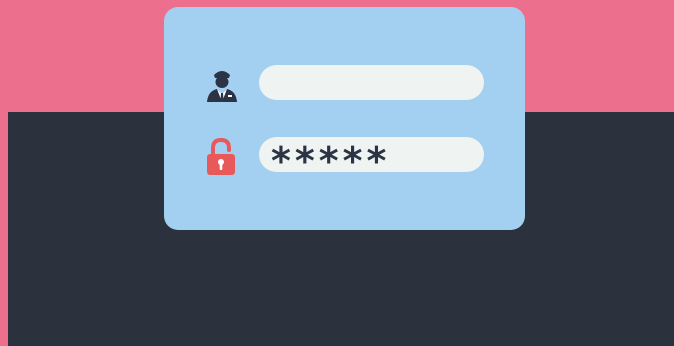 Image resolution: width=674 pixels, height=346 pixels. I want to click on lock-icon, so click(221, 156).